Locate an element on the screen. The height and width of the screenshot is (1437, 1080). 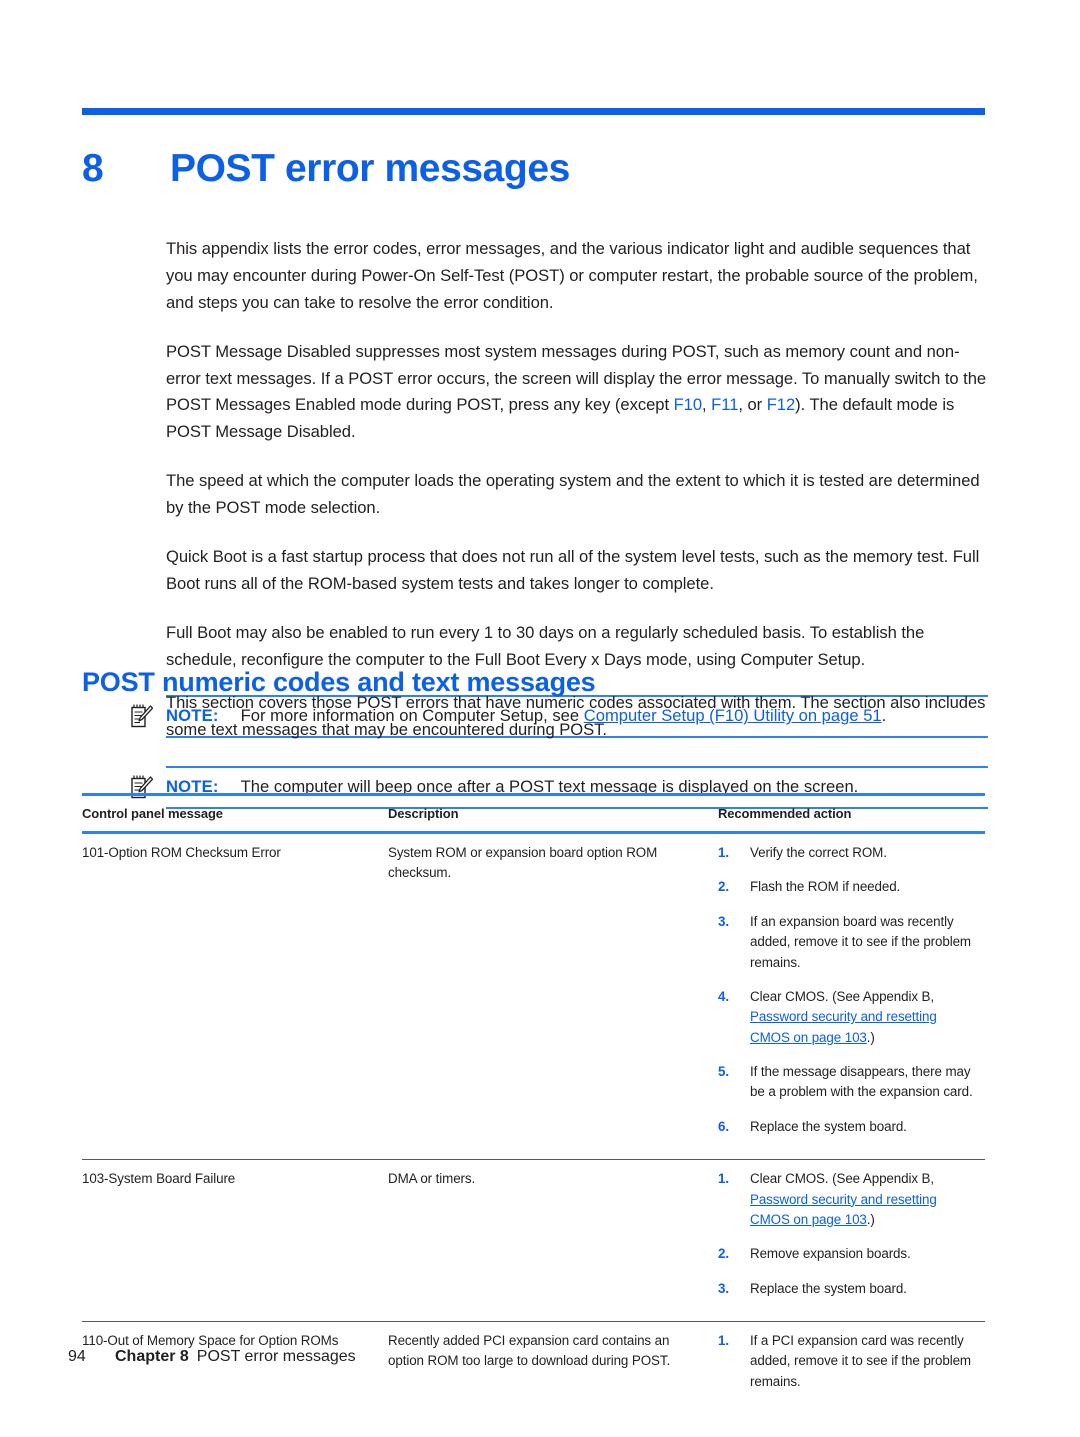
list-marker: 5. is located at coordinates (723, 1071).